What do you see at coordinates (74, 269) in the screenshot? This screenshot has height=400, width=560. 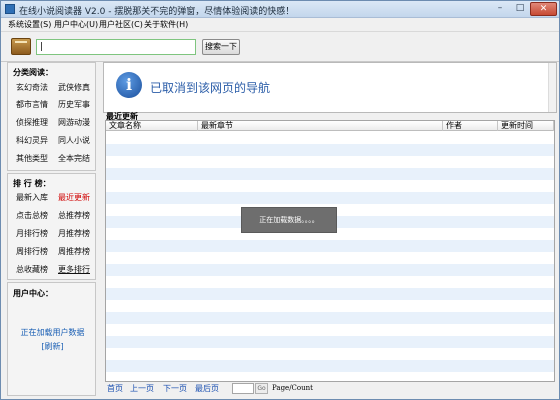 I see `ranking-link-more: 更多排行` at bounding box center [74, 269].